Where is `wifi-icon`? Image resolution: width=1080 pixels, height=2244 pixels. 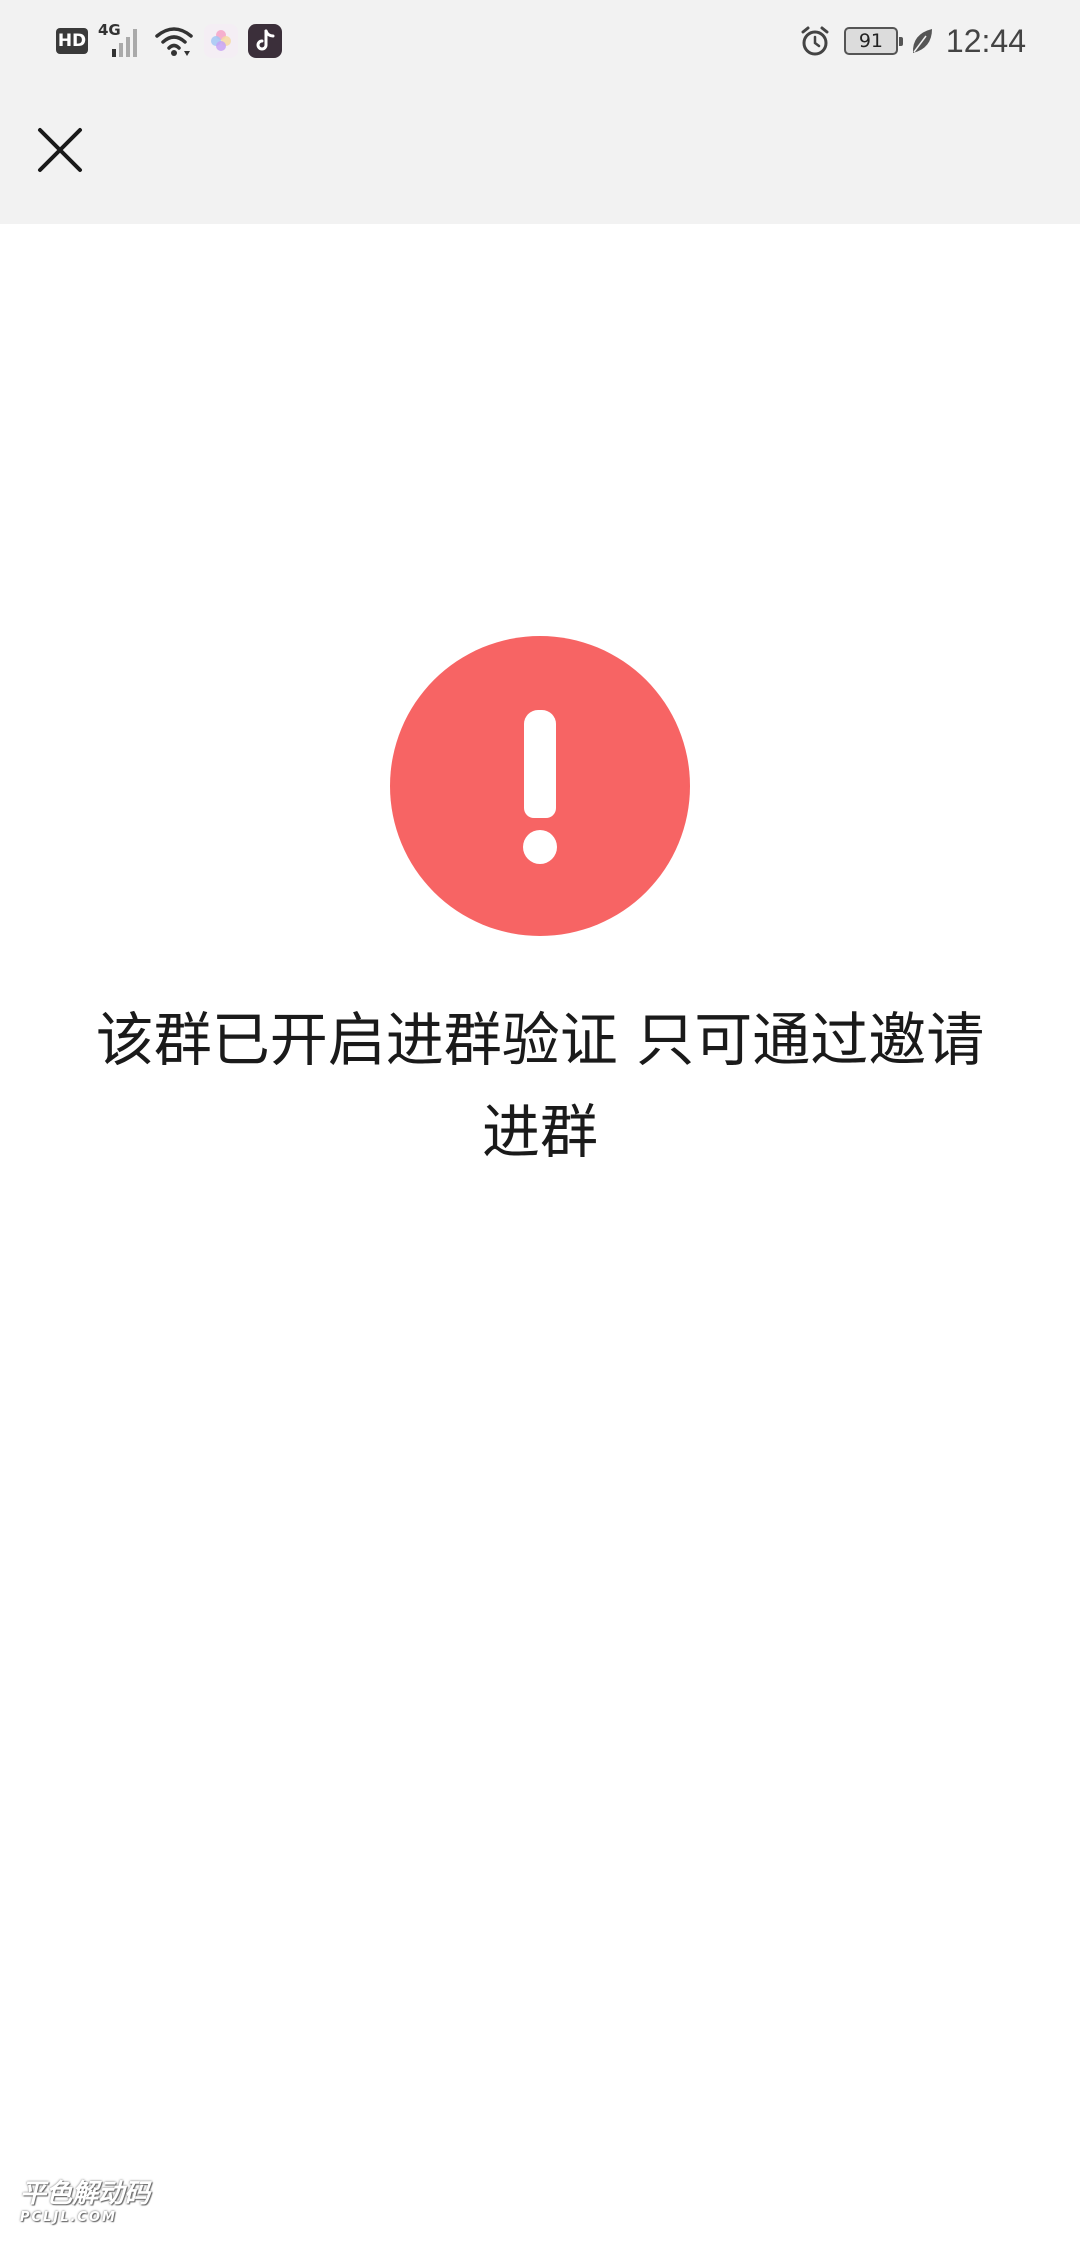 wifi-icon is located at coordinates (174, 41).